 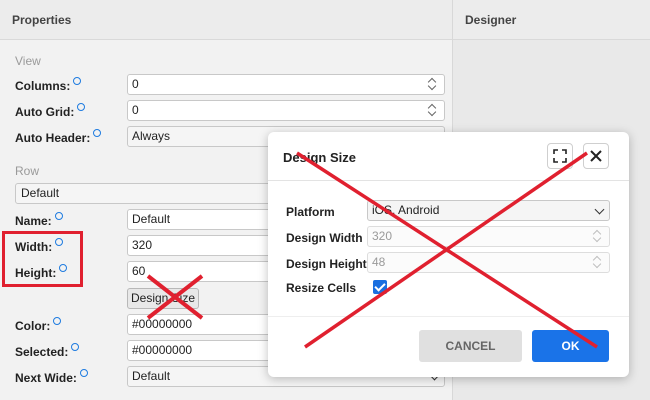 I want to click on next-wide-label: Next Wide:, so click(x=51, y=377).